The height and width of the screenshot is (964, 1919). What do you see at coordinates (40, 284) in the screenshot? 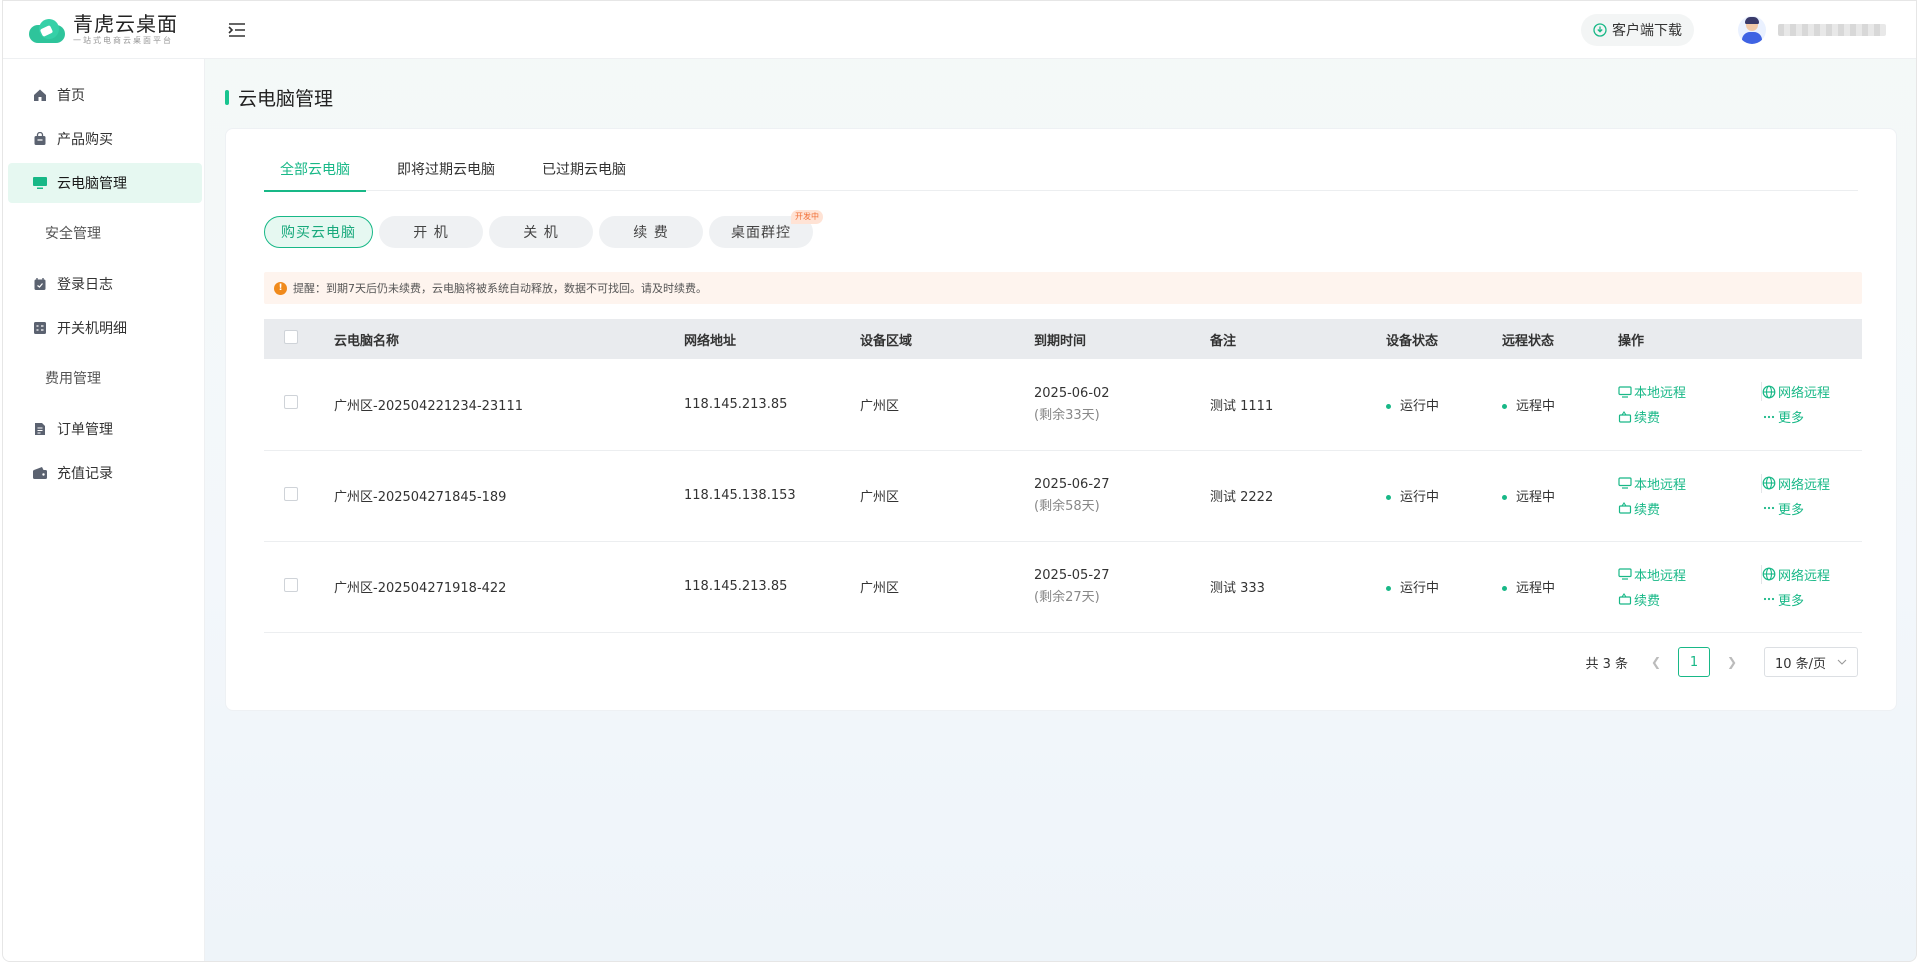
I see `calendar-icon` at bounding box center [40, 284].